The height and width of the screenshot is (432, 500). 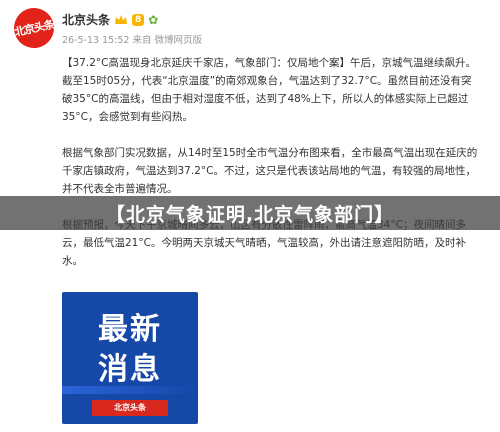 I want to click on post-header: 北京头条 北京头条 8 ✿ 26-5-13 15:52 来自 微博网页版, so click(x=248, y=28).